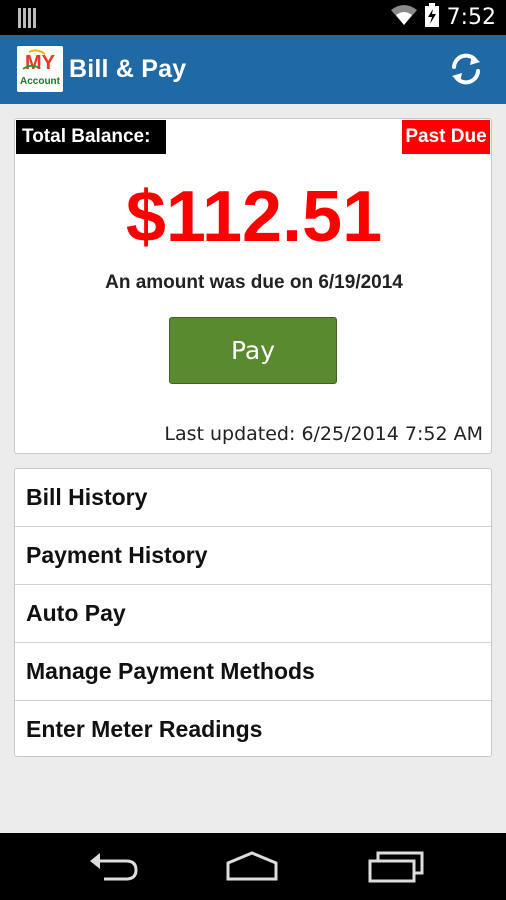 This screenshot has width=506, height=900. What do you see at coordinates (254, 282) in the screenshot?
I see `due-date-note: An amount was due on 6/19/2014` at bounding box center [254, 282].